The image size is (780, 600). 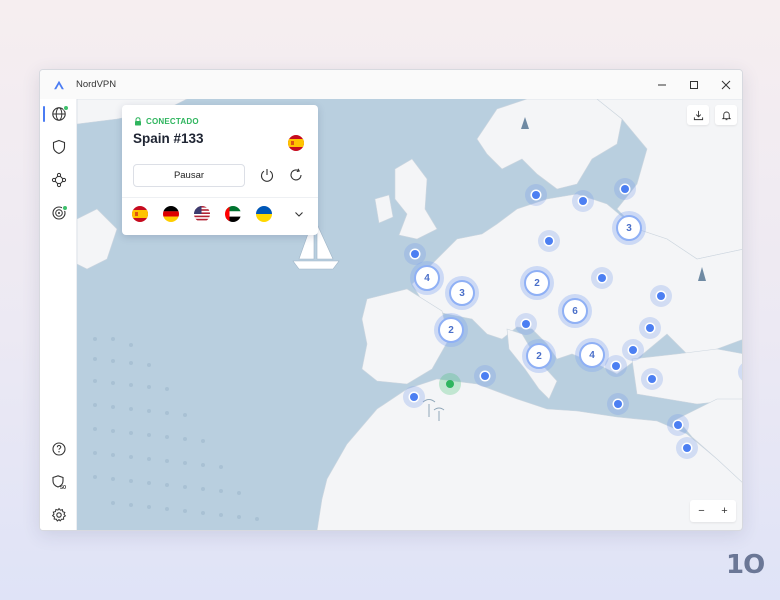 I want to click on zoom-out-button: −, so click(x=701, y=511).